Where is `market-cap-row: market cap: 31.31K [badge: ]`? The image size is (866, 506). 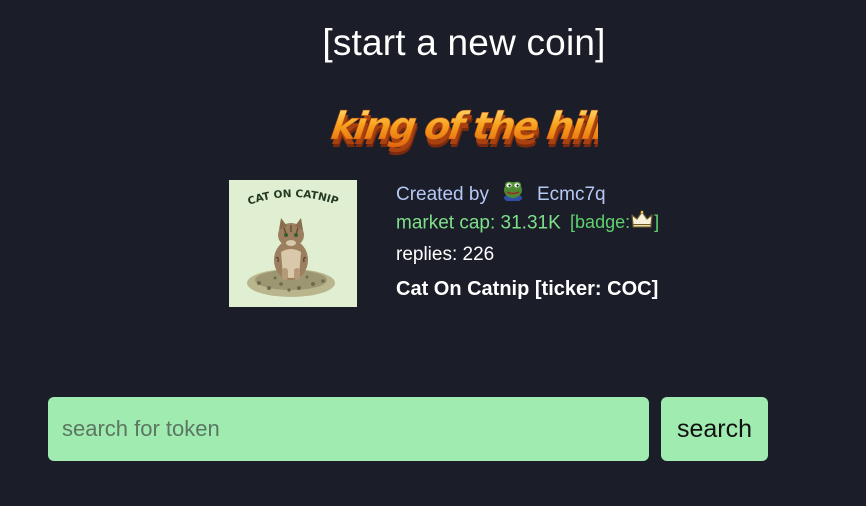
market-cap-row: market cap: 31.31K [badge: ] is located at coordinates (528, 222).